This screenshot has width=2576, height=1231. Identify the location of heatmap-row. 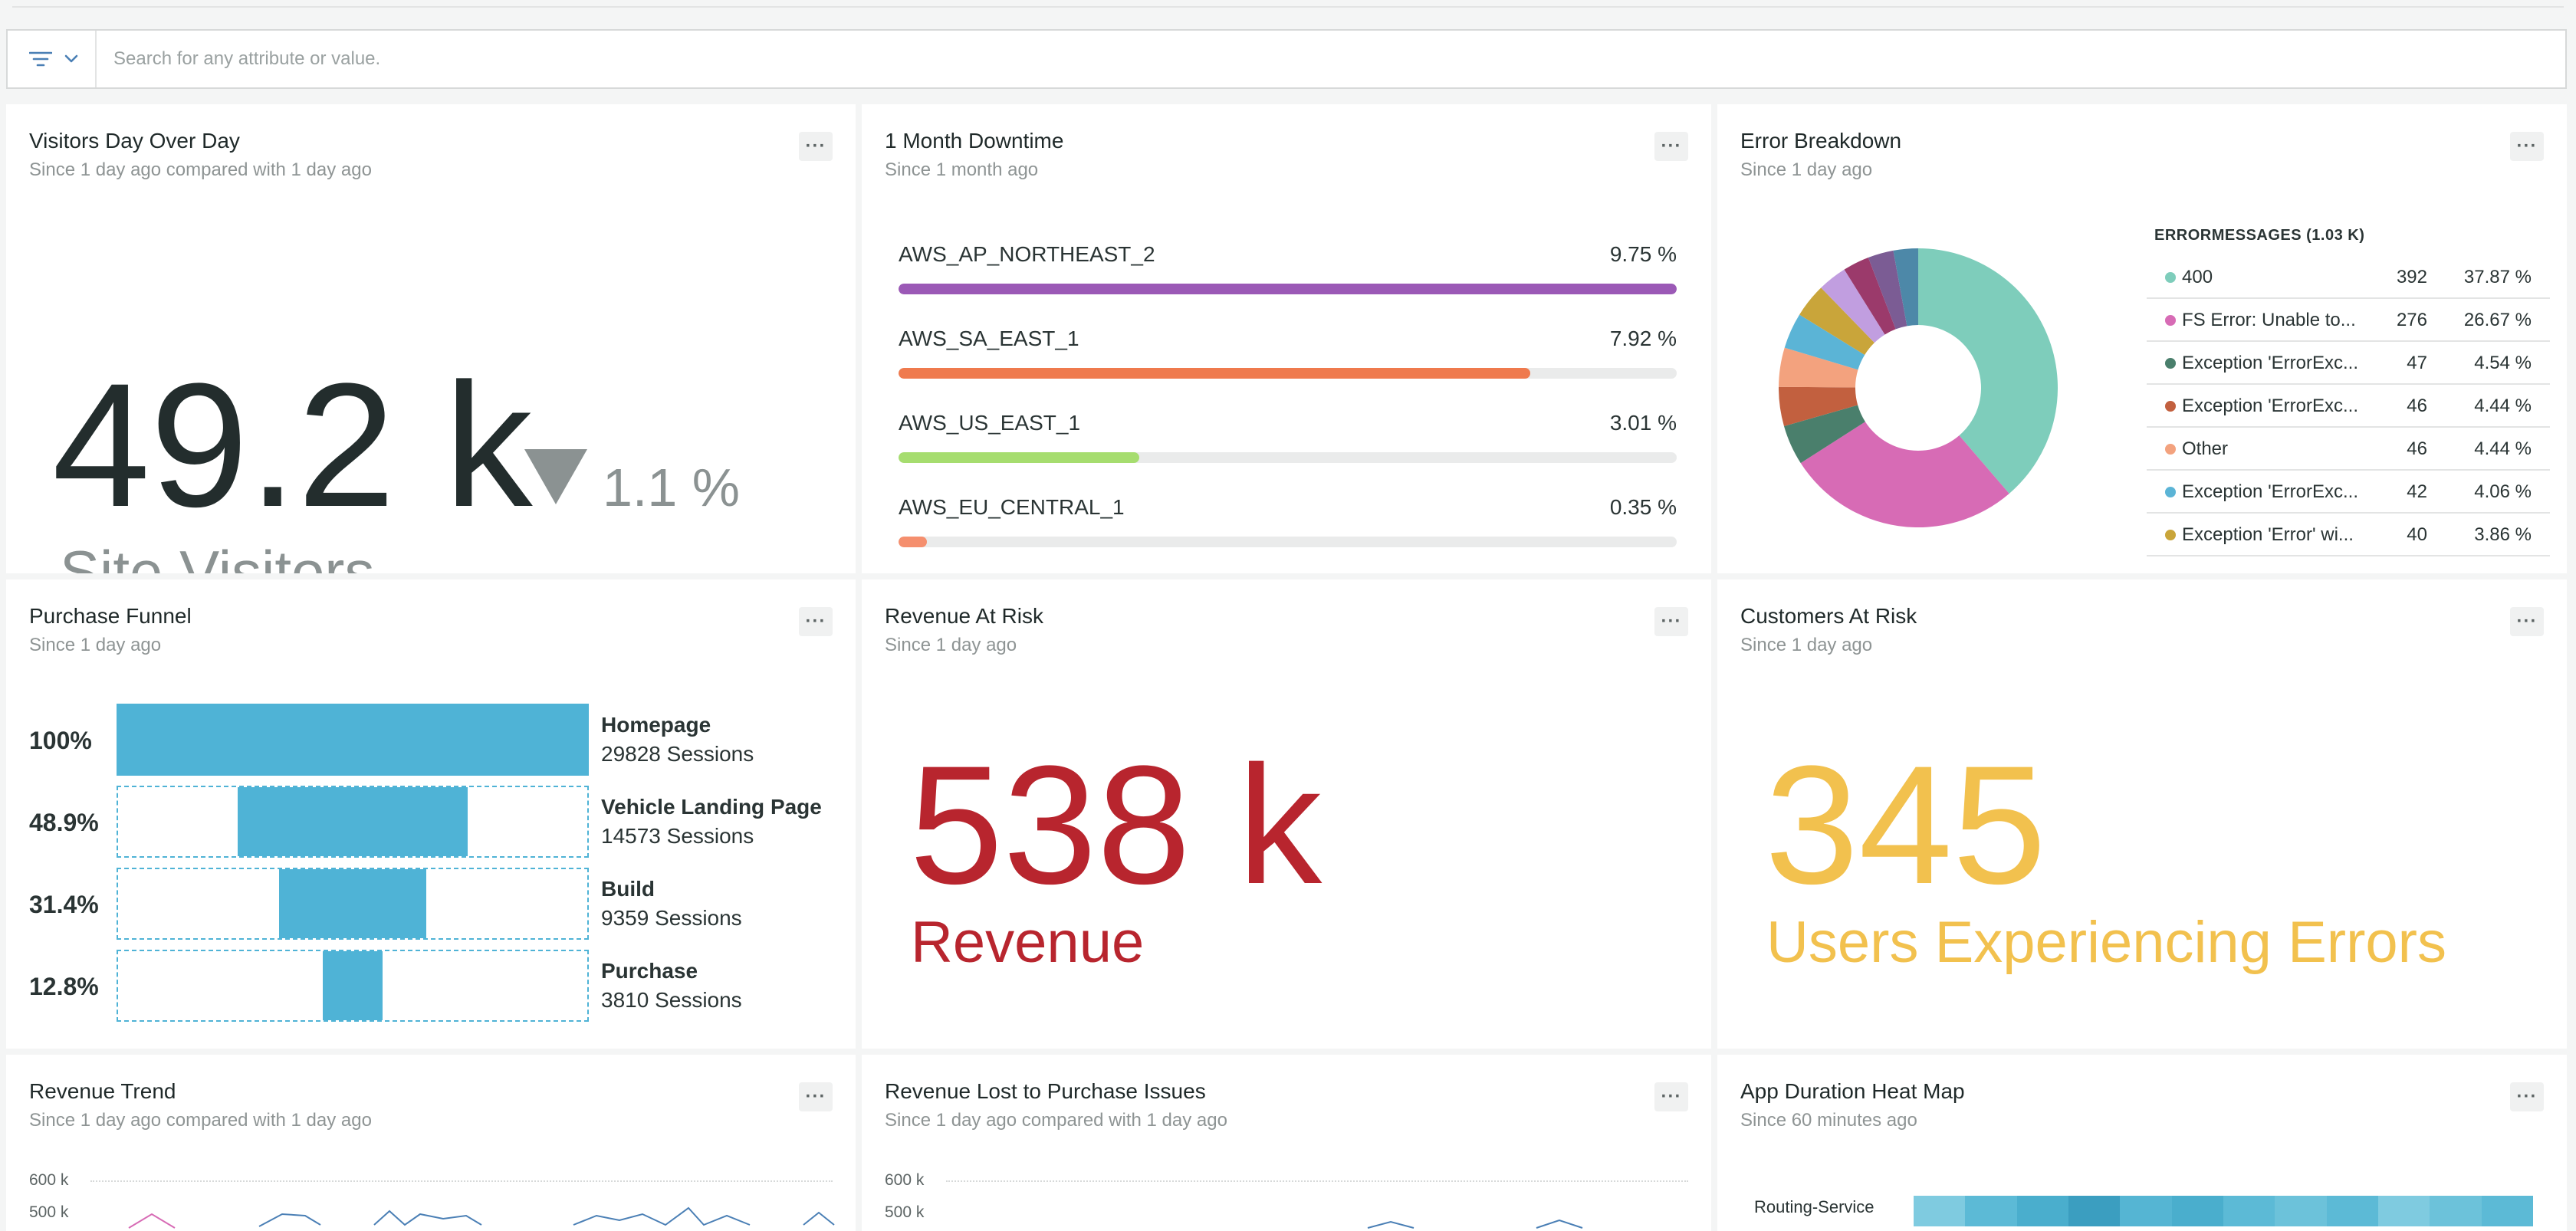
(2224, 1211).